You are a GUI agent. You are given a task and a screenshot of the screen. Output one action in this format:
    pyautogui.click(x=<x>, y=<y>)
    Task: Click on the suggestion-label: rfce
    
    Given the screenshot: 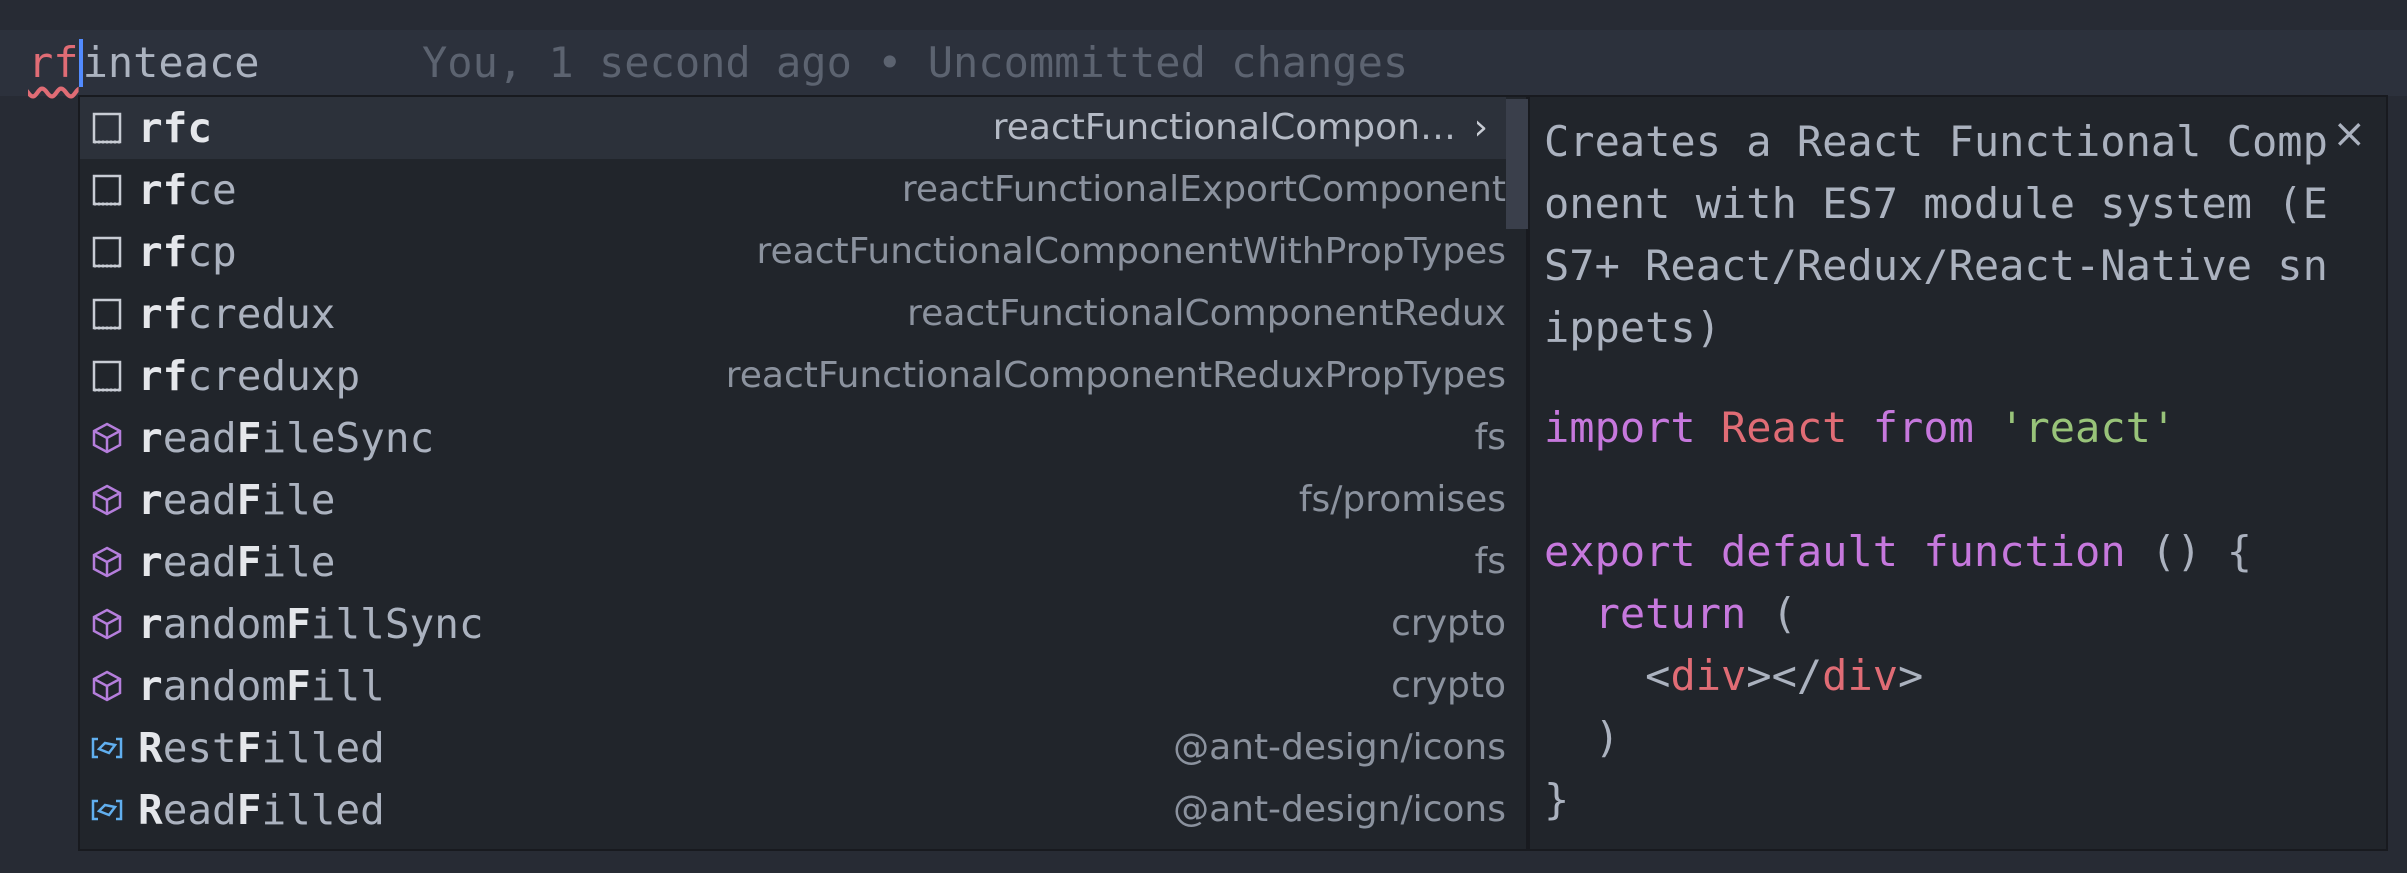 What is the action you would take?
    pyautogui.click(x=187, y=190)
    